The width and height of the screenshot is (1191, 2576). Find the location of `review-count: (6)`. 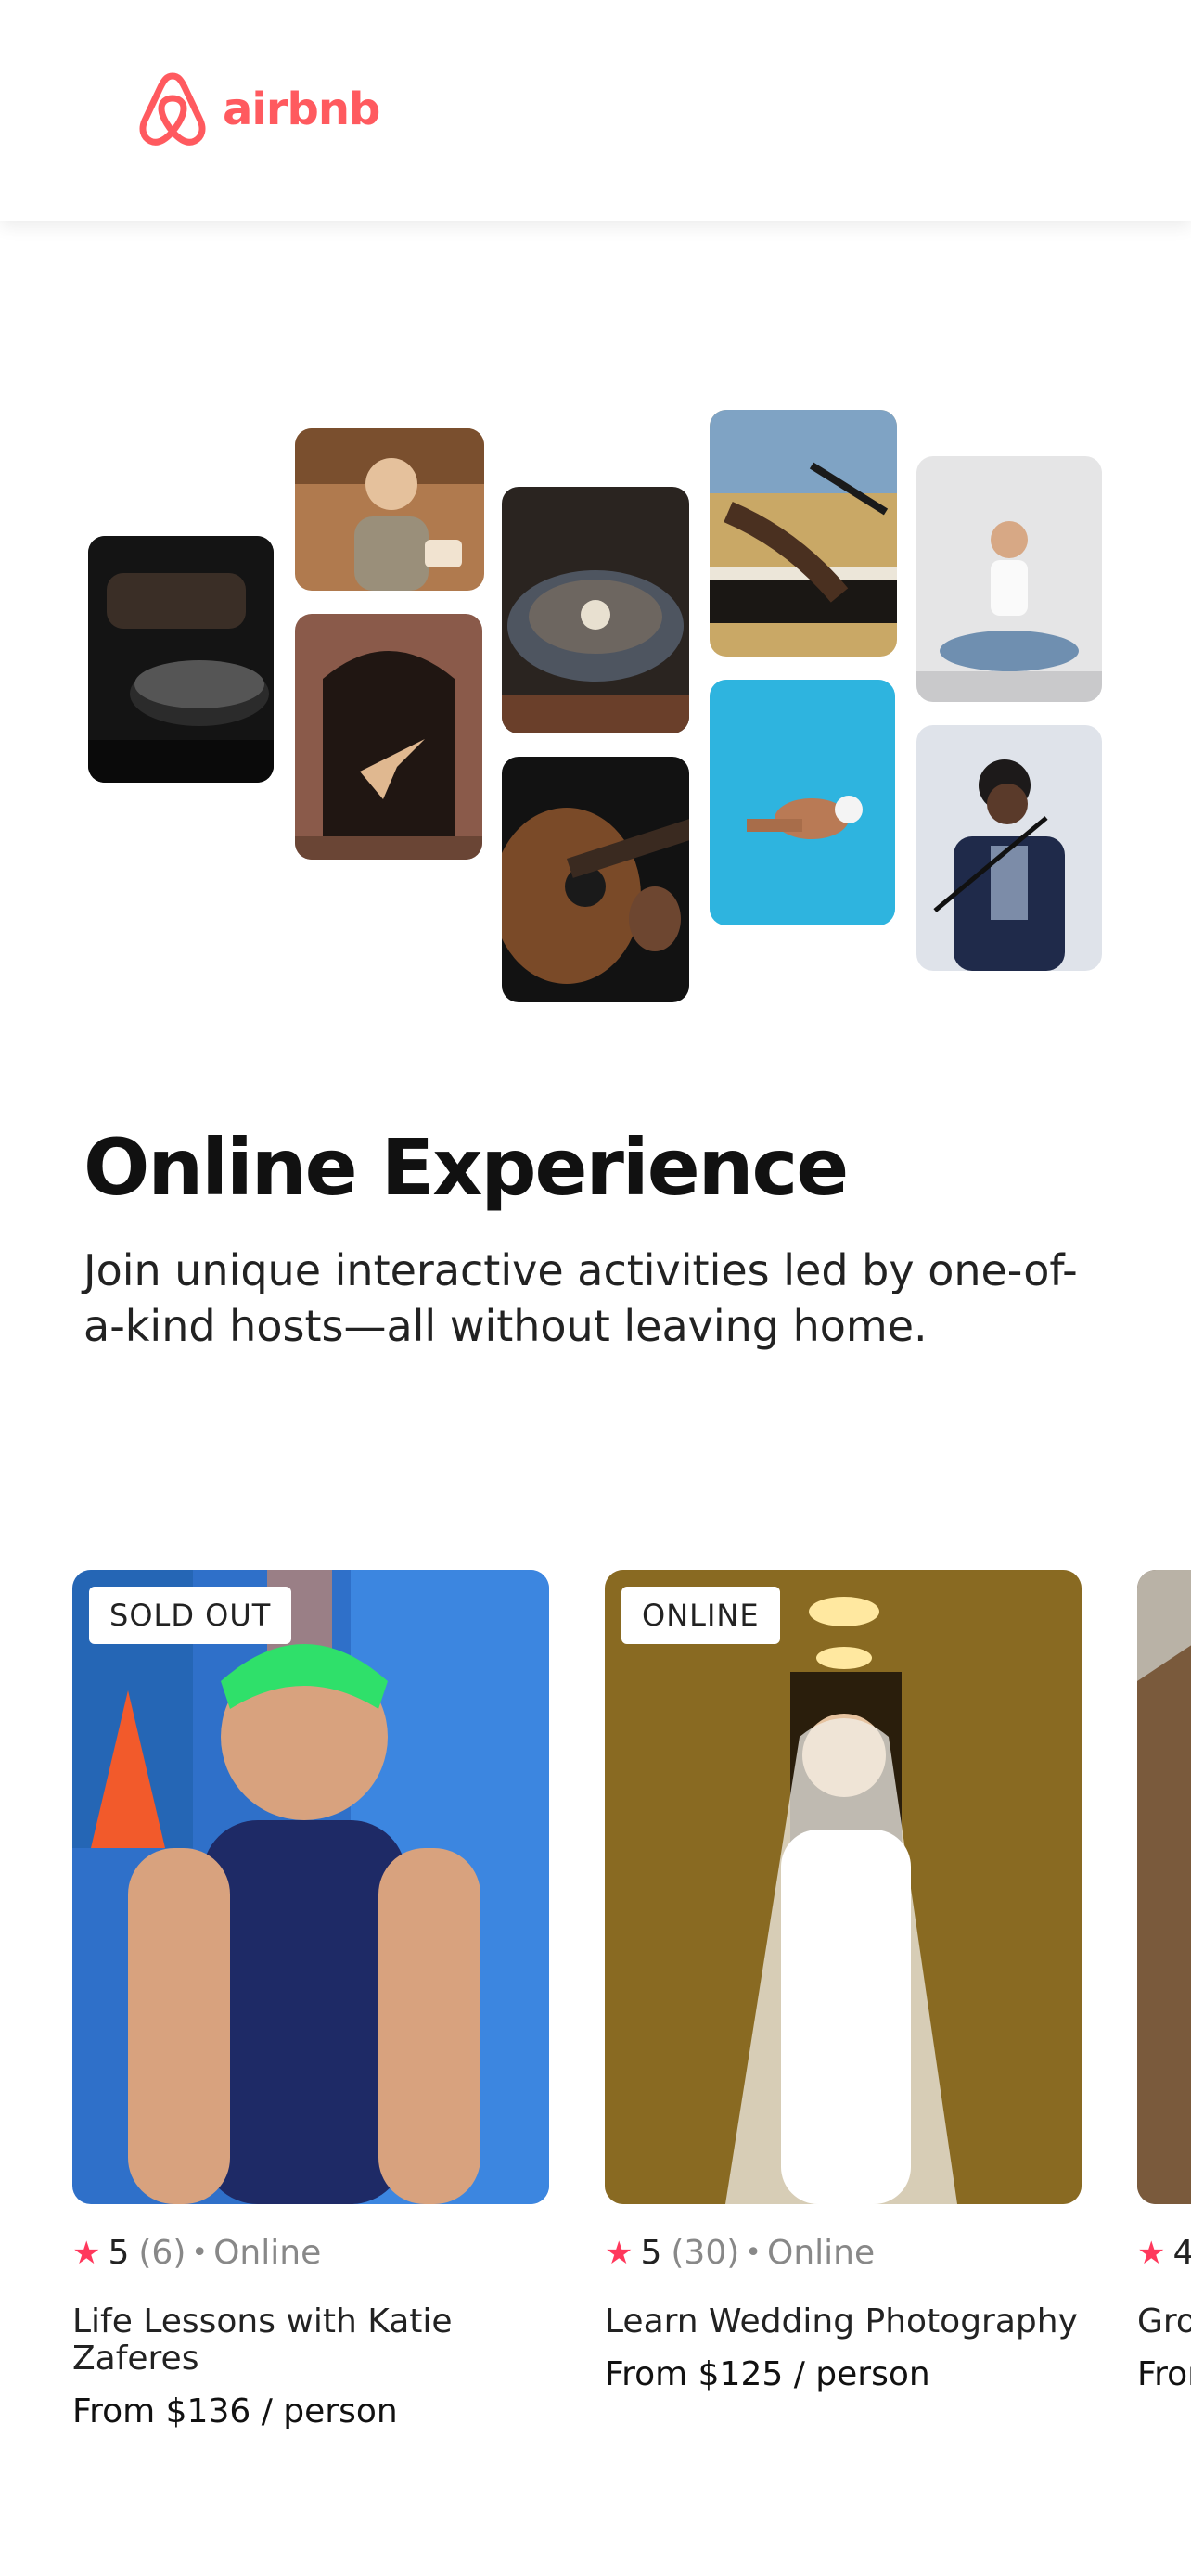

review-count: (6) is located at coordinates (162, 2253).